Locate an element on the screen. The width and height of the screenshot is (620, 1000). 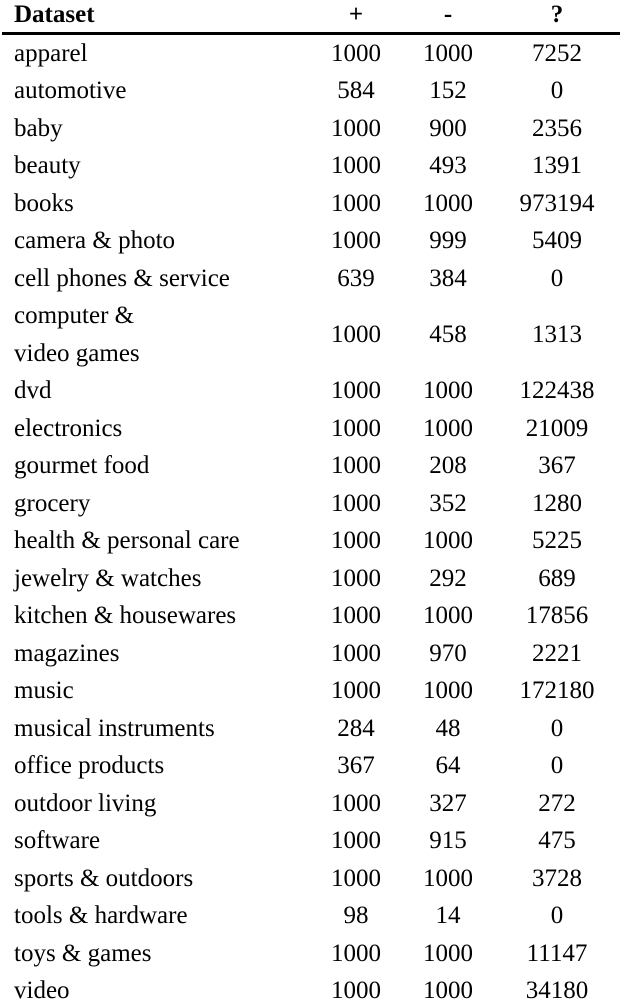
cell-unknown-count: 5409 is located at coordinates (557, 241).